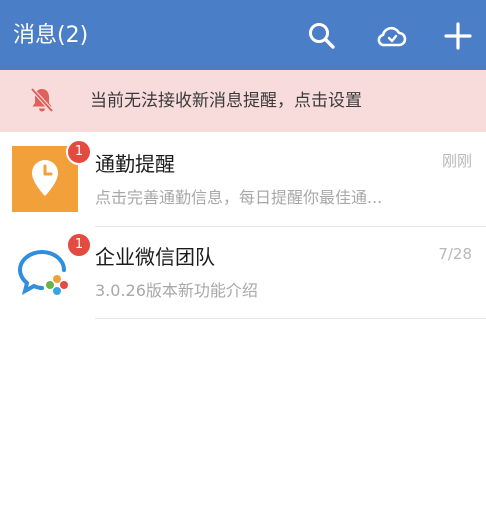 This screenshot has width=486, height=528. What do you see at coordinates (290, 318) in the screenshot?
I see `divider` at bounding box center [290, 318].